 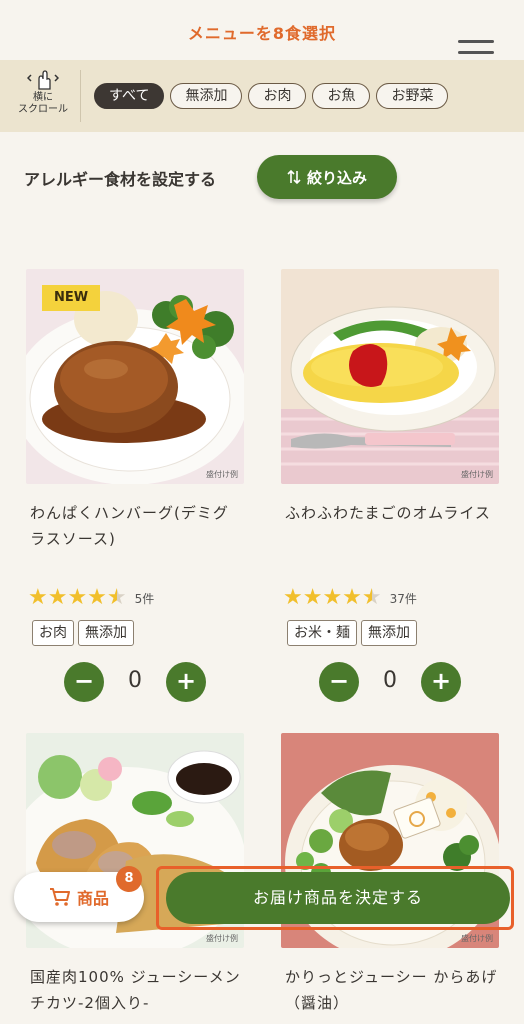 What do you see at coordinates (390, 535) in the screenshot?
I see `product-name: ふわふわたまごのオムライス` at bounding box center [390, 535].